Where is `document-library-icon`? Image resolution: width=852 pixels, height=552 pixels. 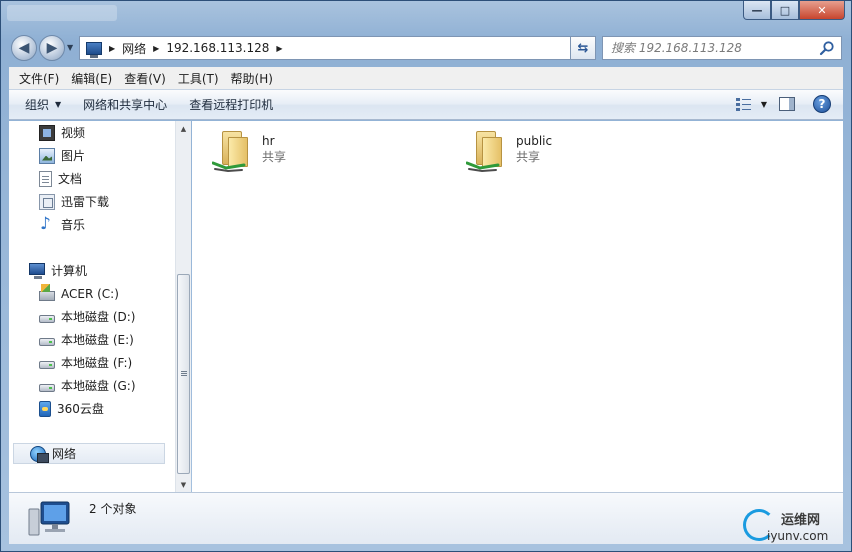
document-library-icon is located at coordinates (45, 178).